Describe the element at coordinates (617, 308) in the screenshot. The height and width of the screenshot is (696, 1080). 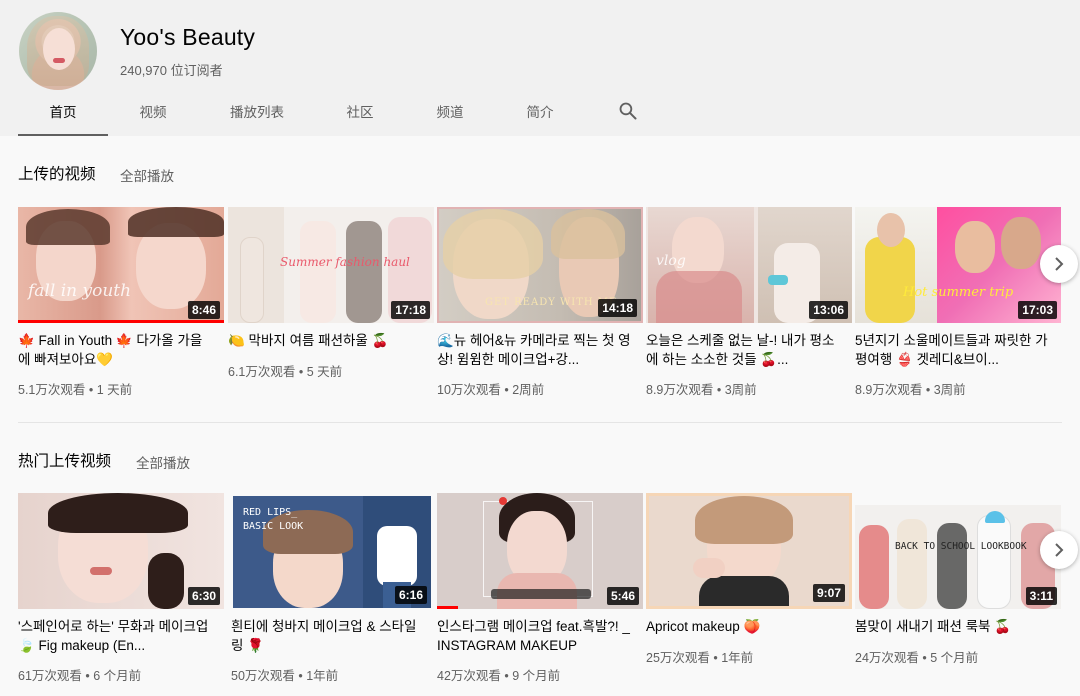
I see `video-duration: 14:18` at that location.